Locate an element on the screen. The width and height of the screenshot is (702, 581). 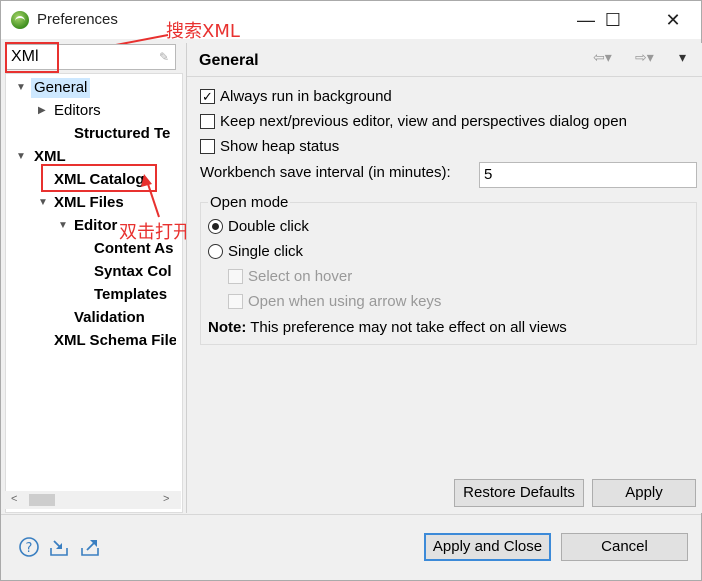
tree-item-editors: Editors is located at coordinates (77, 111).